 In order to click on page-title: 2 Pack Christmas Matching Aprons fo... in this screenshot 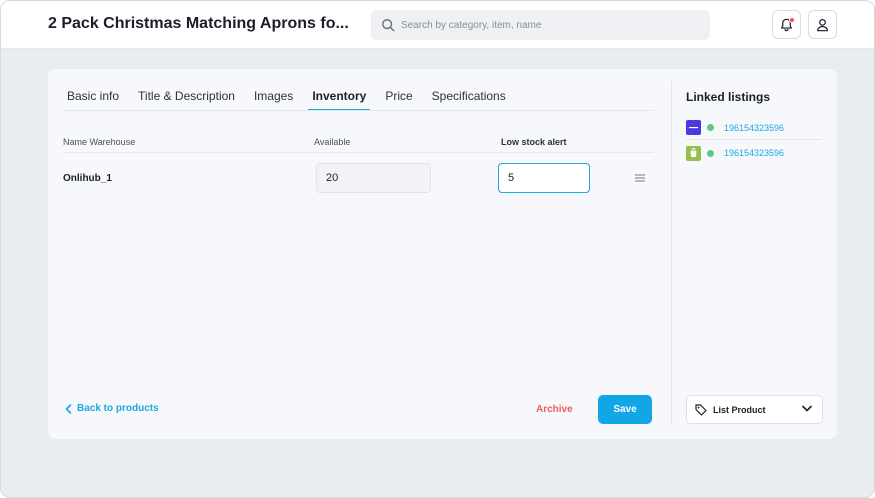, I will do `click(198, 23)`.